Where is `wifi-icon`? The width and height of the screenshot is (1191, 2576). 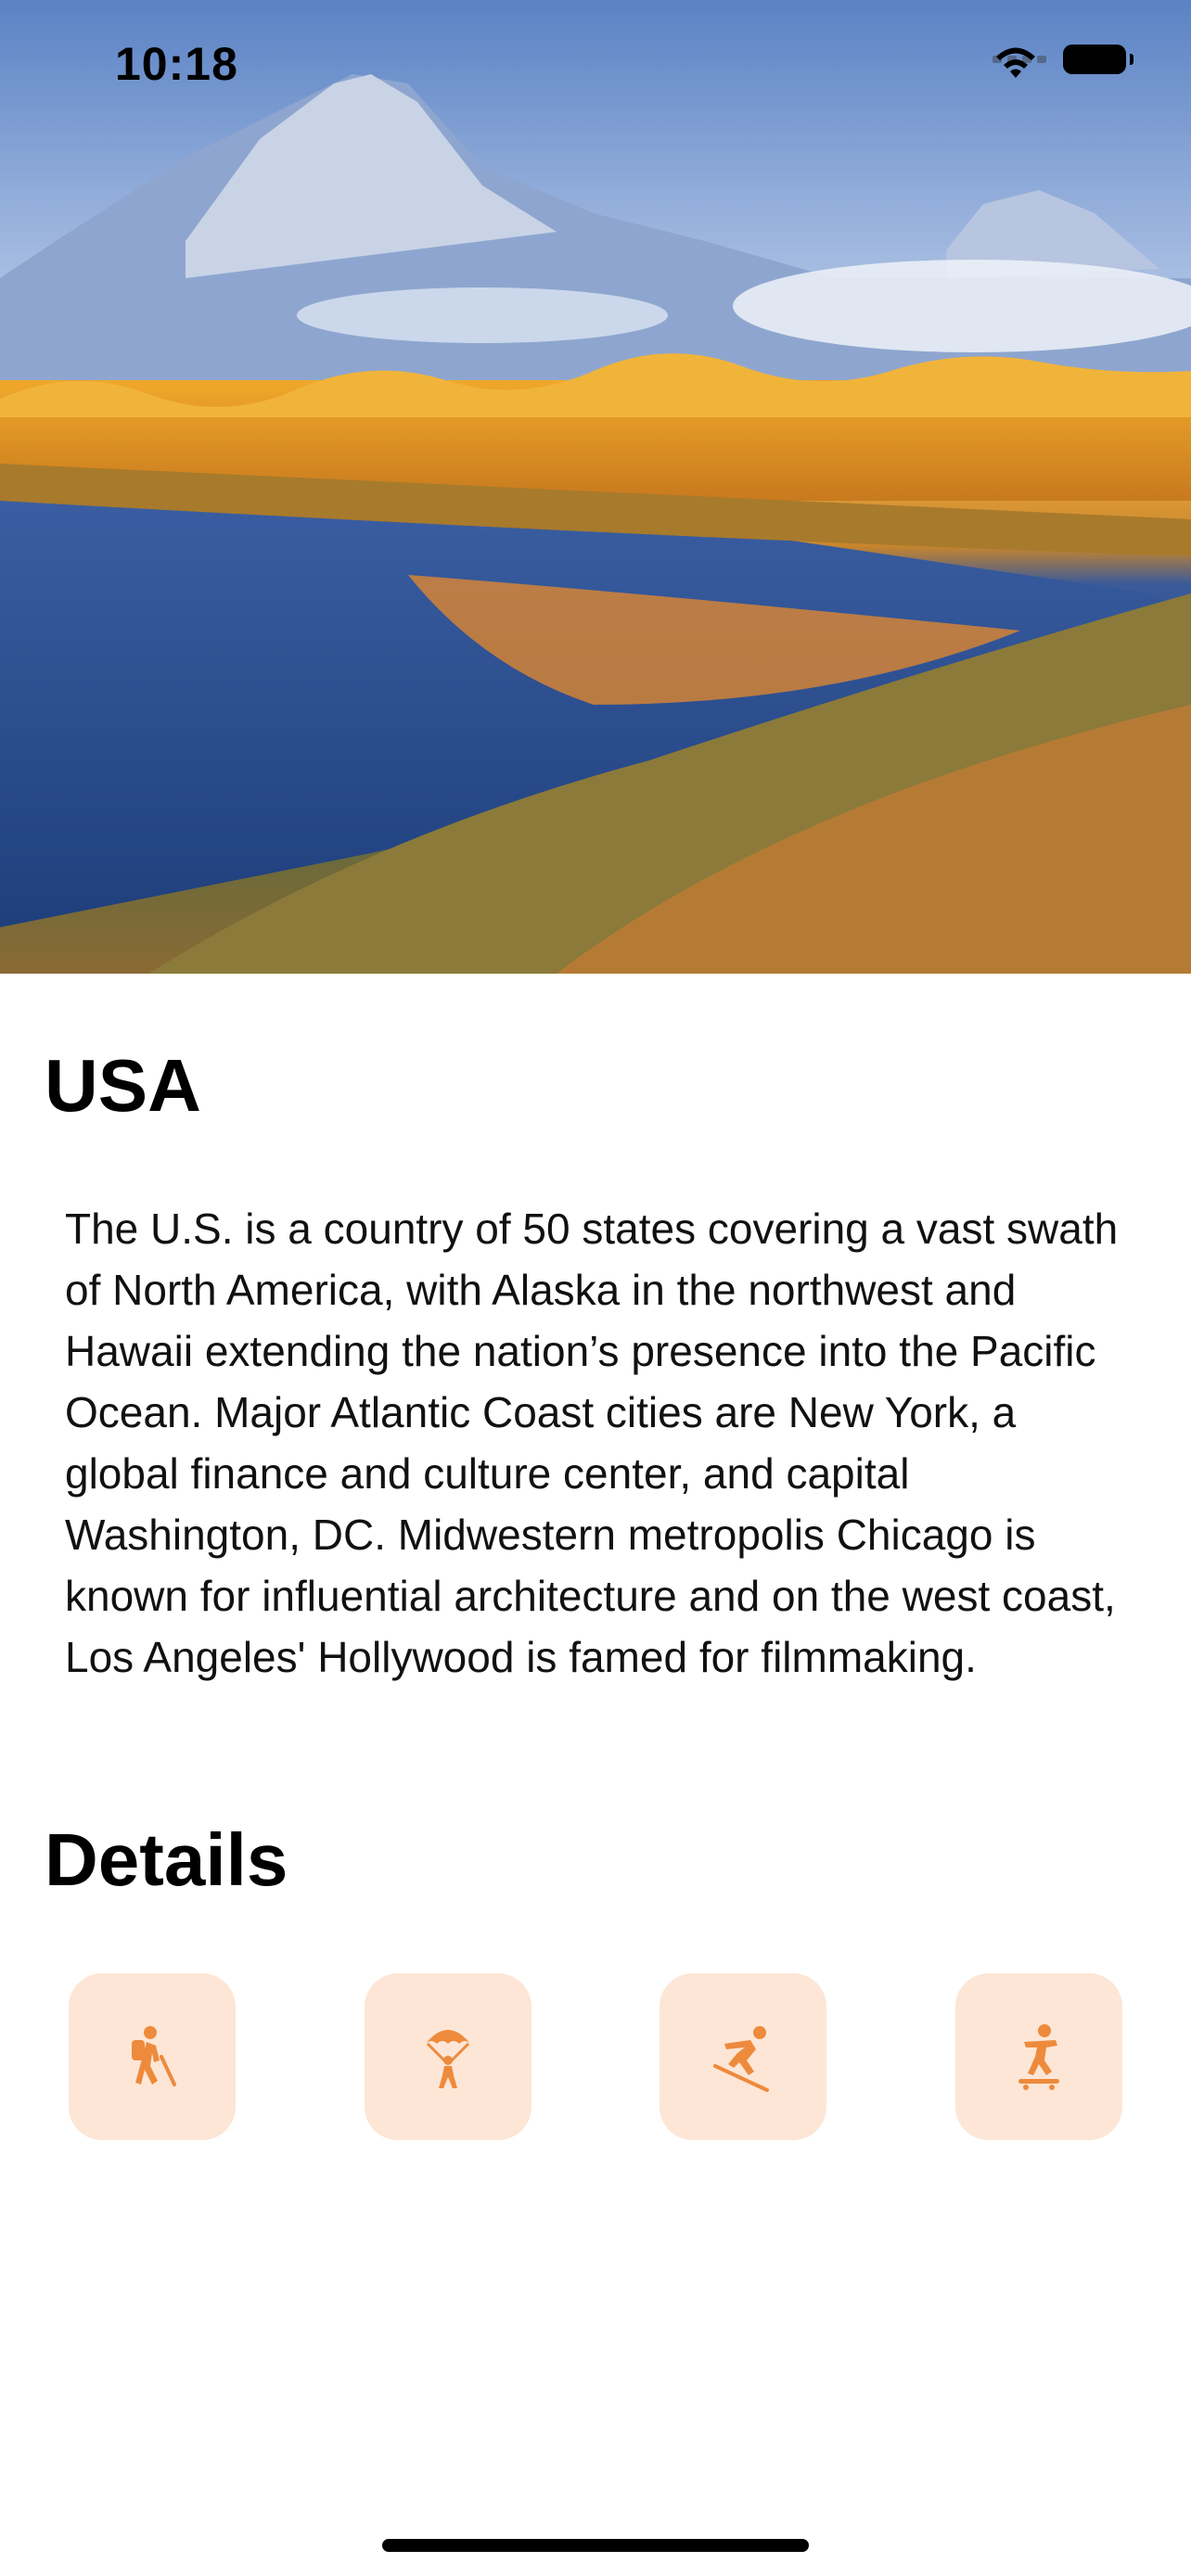 wifi-icon is located at coordinates (1015, 62).